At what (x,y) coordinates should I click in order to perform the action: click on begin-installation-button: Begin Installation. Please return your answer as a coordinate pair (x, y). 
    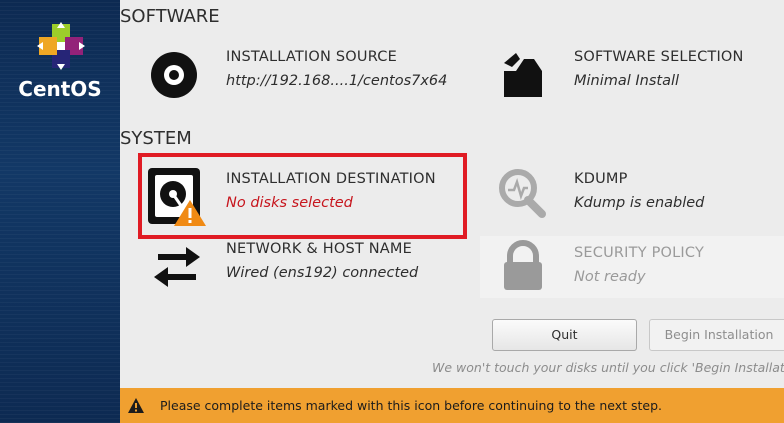
    Looking at the image, I should click on (716, 335).